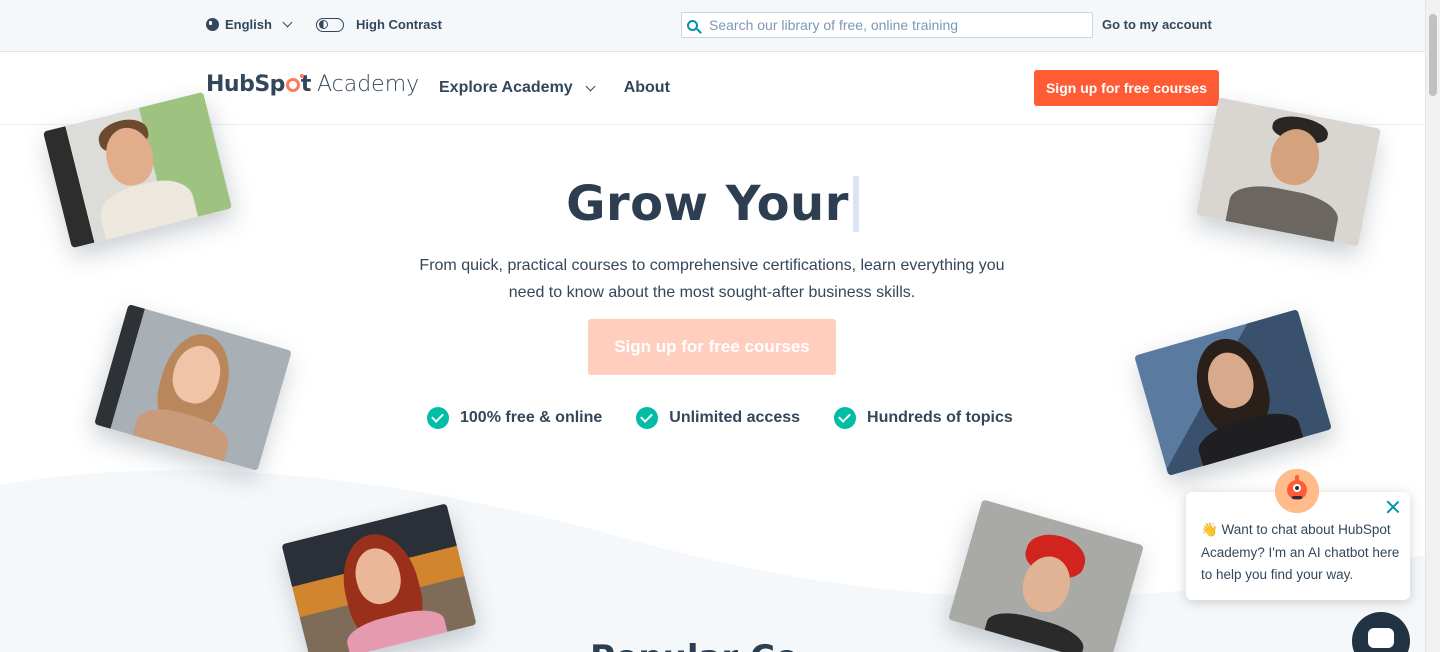  Describe the element at coordinates (692, 25) in the screenshot. I see `search-icon` at that location.